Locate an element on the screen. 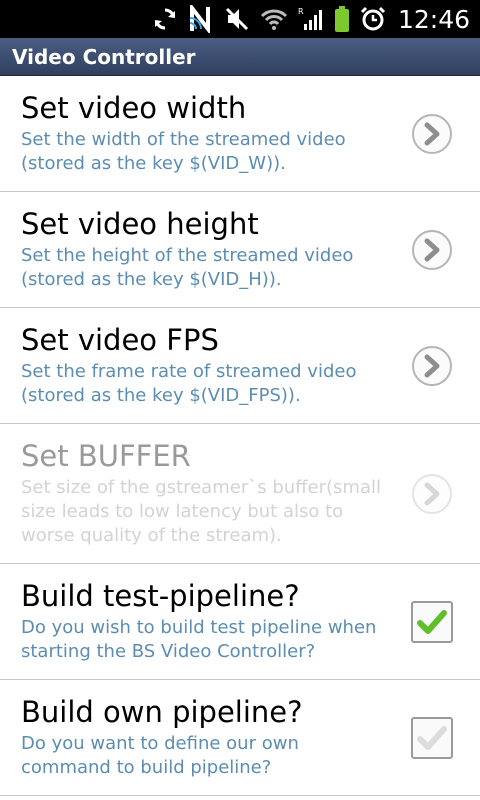 The image size is (480, 800). checkbox-unchecked is located at coordinates (432, 738).